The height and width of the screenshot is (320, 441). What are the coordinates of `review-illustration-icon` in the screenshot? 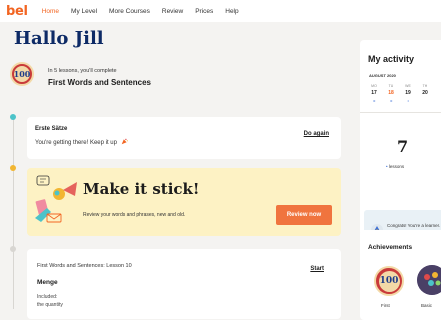 It's located at (56, 199).